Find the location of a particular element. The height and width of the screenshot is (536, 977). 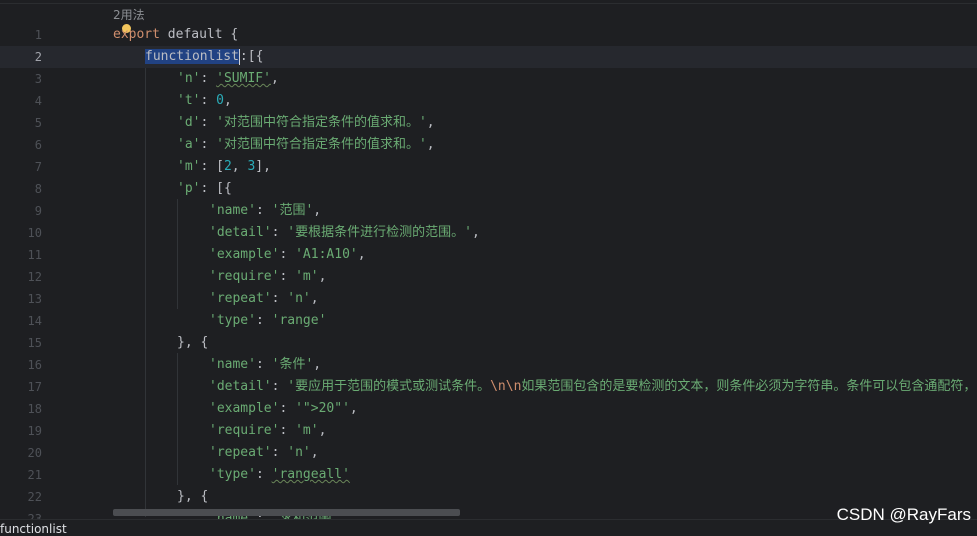

code-token: : [ is located at coordinates (212, 166).